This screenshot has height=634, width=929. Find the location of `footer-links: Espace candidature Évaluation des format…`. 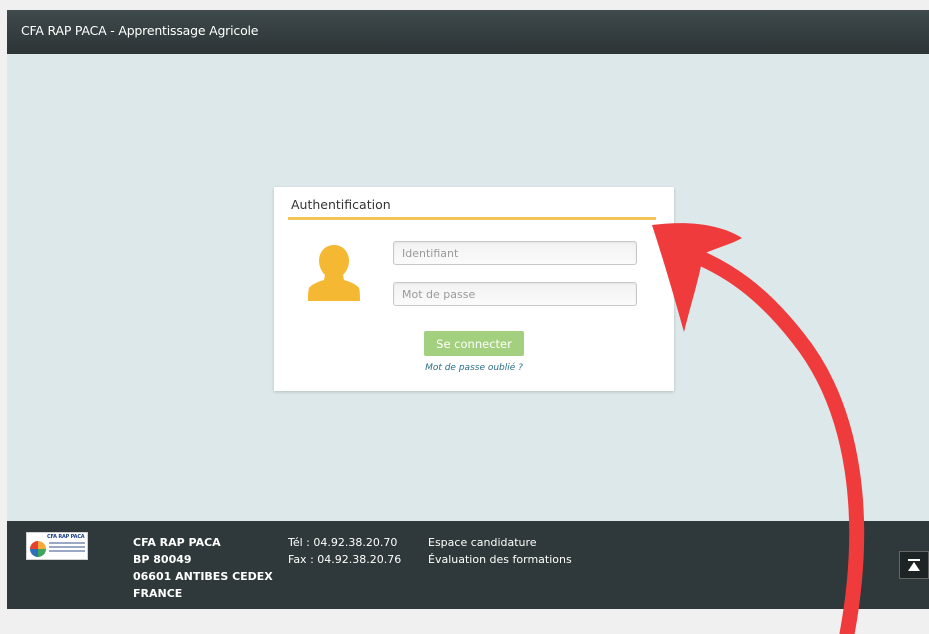

footer-links: Espace candidature Évaluation des format… is located at coordinates (500, 551).